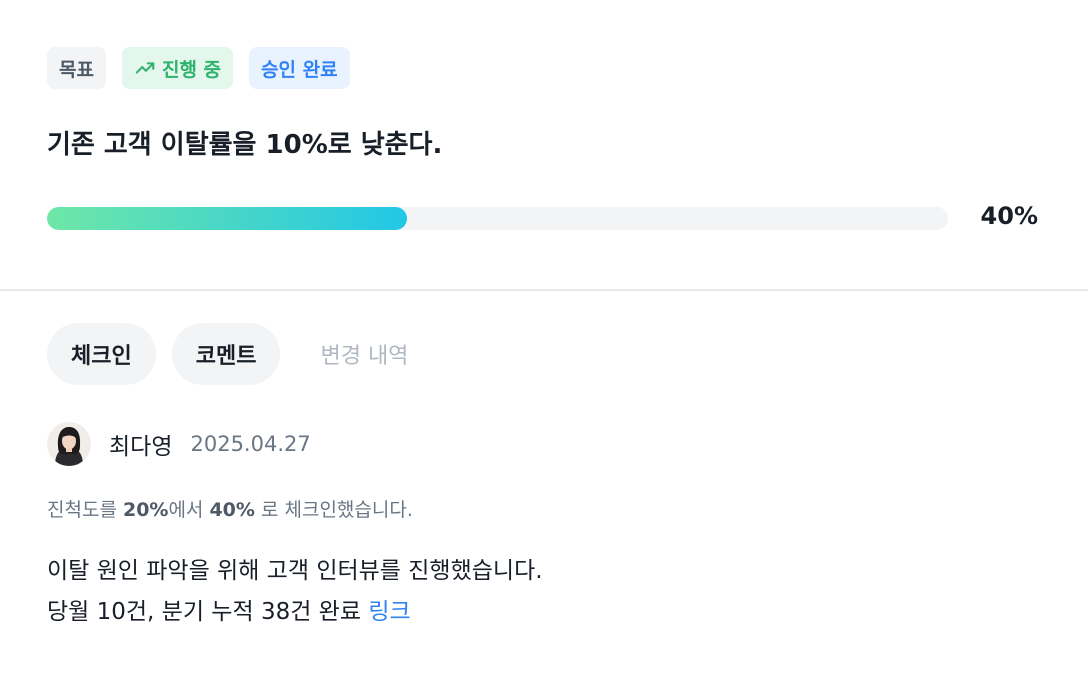 The width and height of the screenshot is (1088, 673). I want to click on checkin-middle: 에서, so click(189, 510).